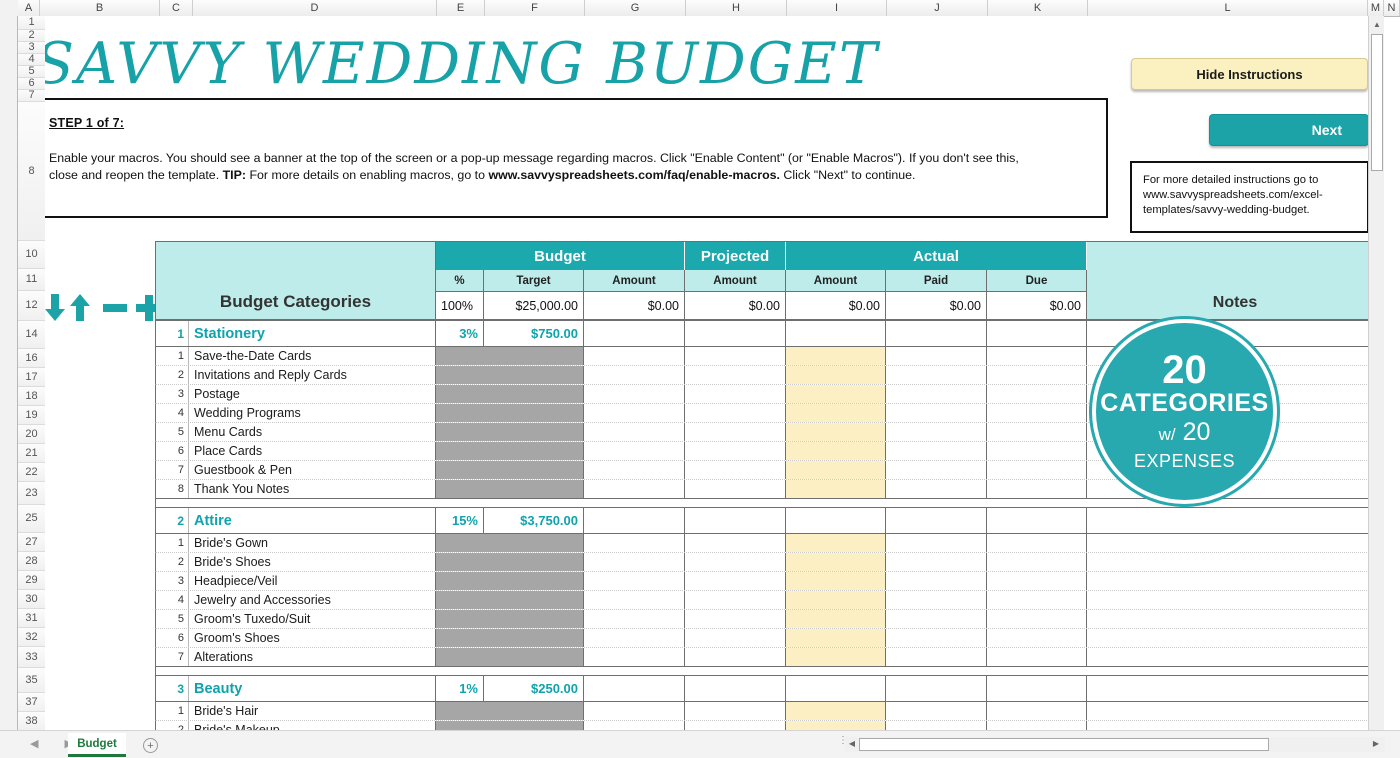 The width and height of the screenshot is (1400, 758). What do you see at coordinates (31, 415) in the screenshot?
I see `row-header-19: 19` at bounding box center [31, 415].